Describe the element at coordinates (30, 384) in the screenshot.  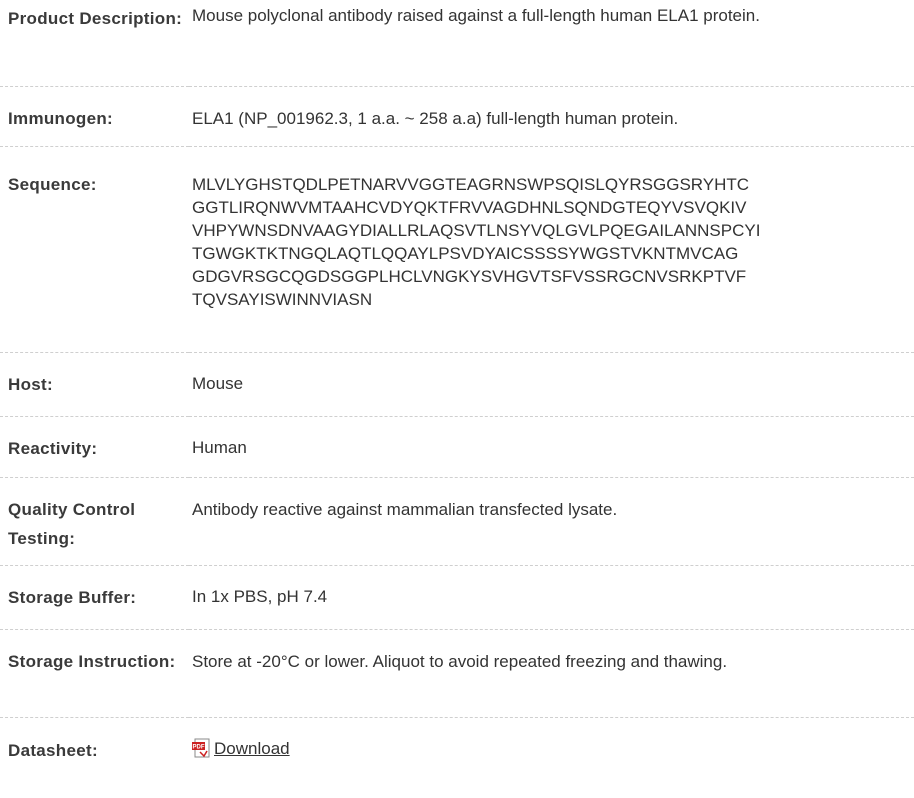
I see `host-label: Host:` at that location.